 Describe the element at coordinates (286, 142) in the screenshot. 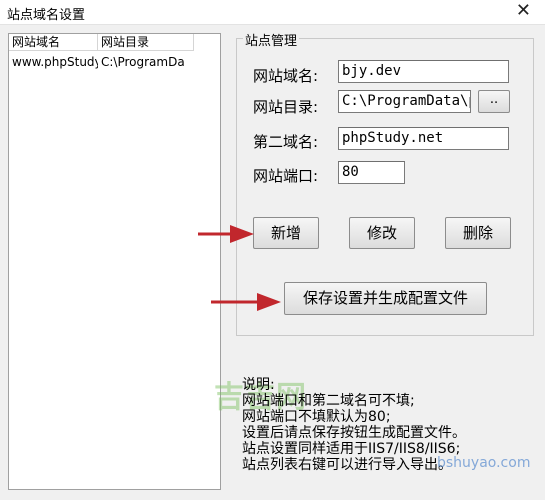

I see `second-domain-label: 第二域名:` at that location.